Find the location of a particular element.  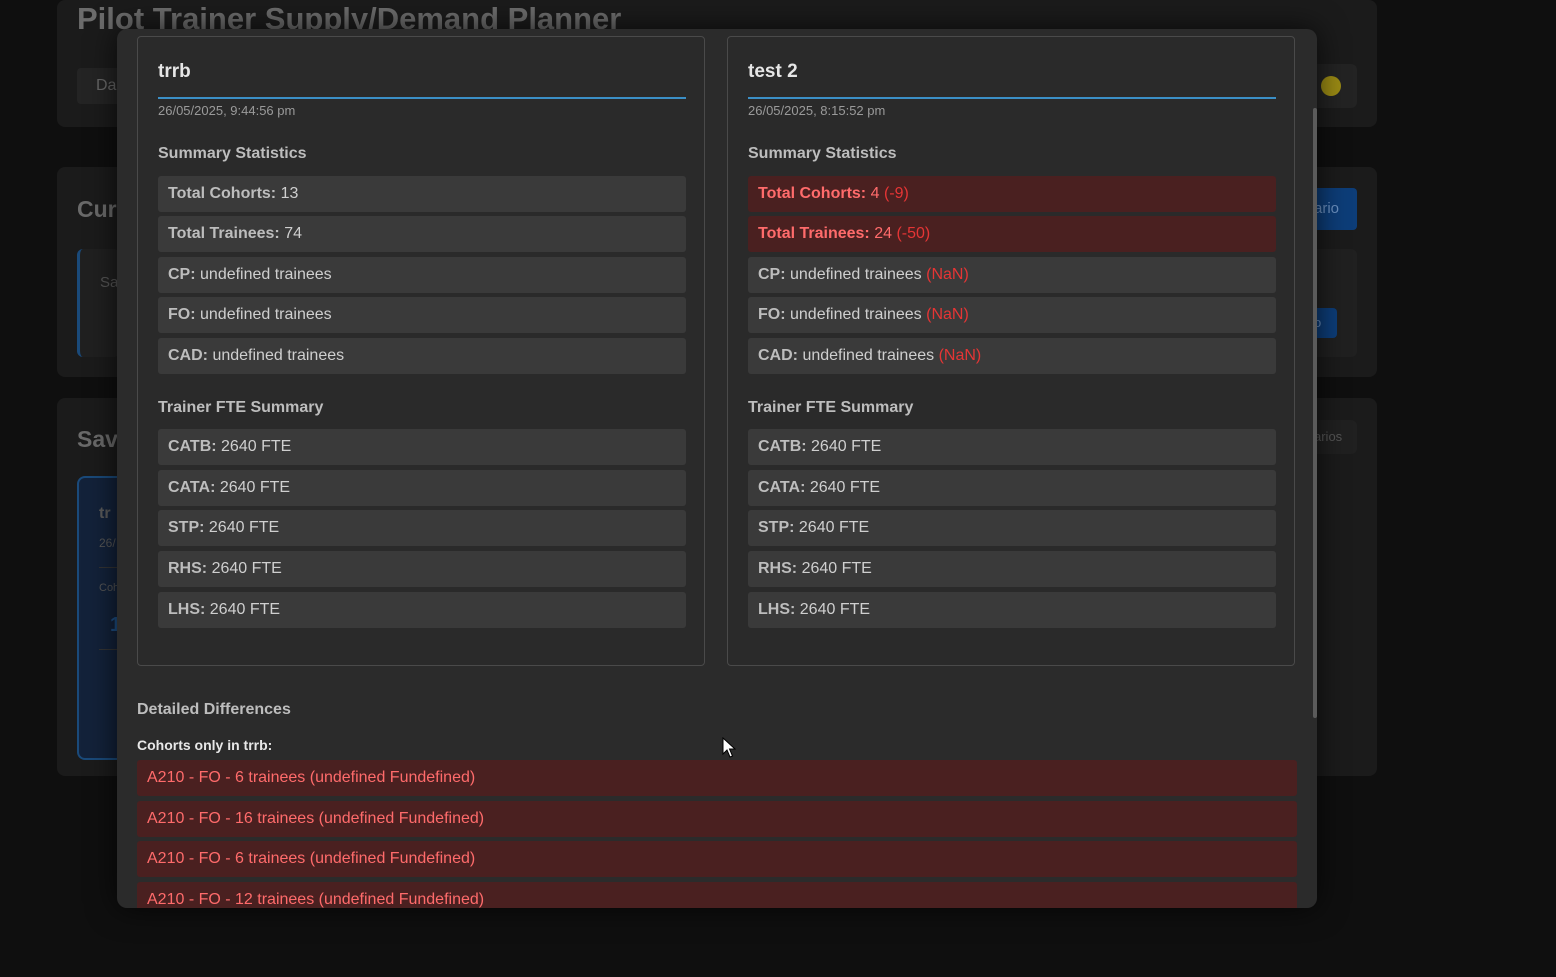

saved-scenario-date: 26/ is located at coordinates (107, 543).